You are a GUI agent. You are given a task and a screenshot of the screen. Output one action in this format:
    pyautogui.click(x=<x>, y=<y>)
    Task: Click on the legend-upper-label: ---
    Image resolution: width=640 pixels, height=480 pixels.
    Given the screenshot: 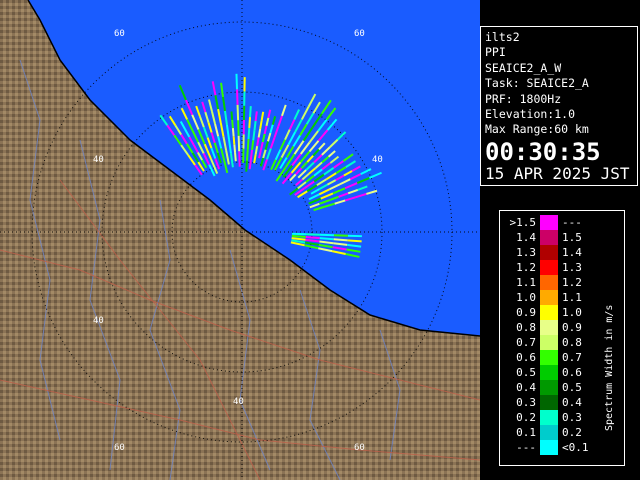 What is the action you would take?
    pyautogui.click(x=572, y=222)
    